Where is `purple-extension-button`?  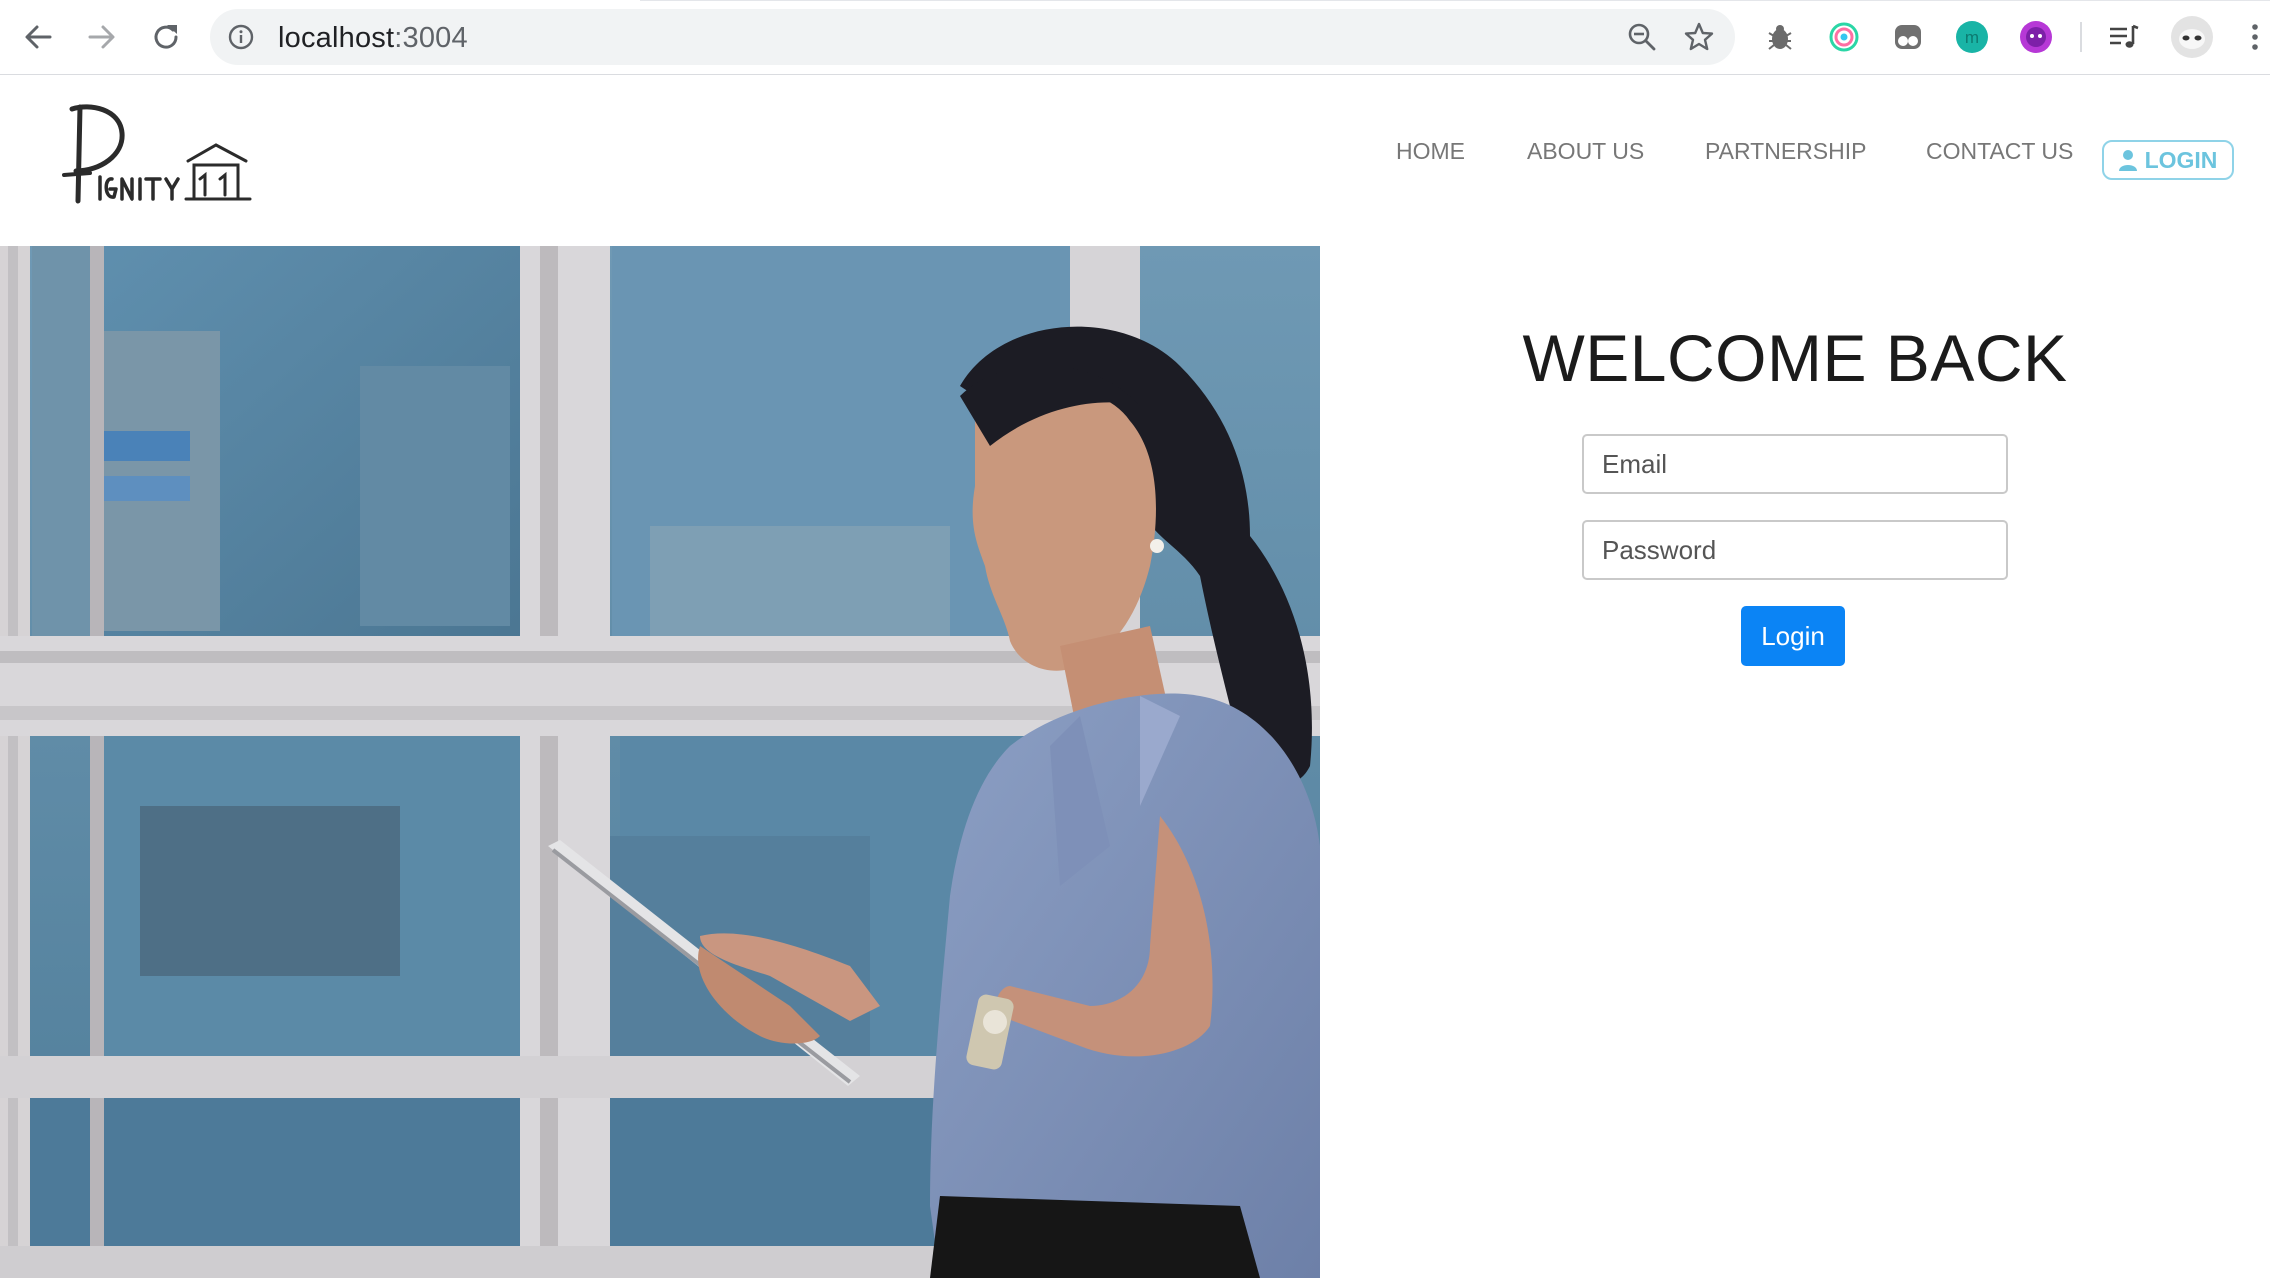 purple-extension-button is located at coordinates (2036, 37).